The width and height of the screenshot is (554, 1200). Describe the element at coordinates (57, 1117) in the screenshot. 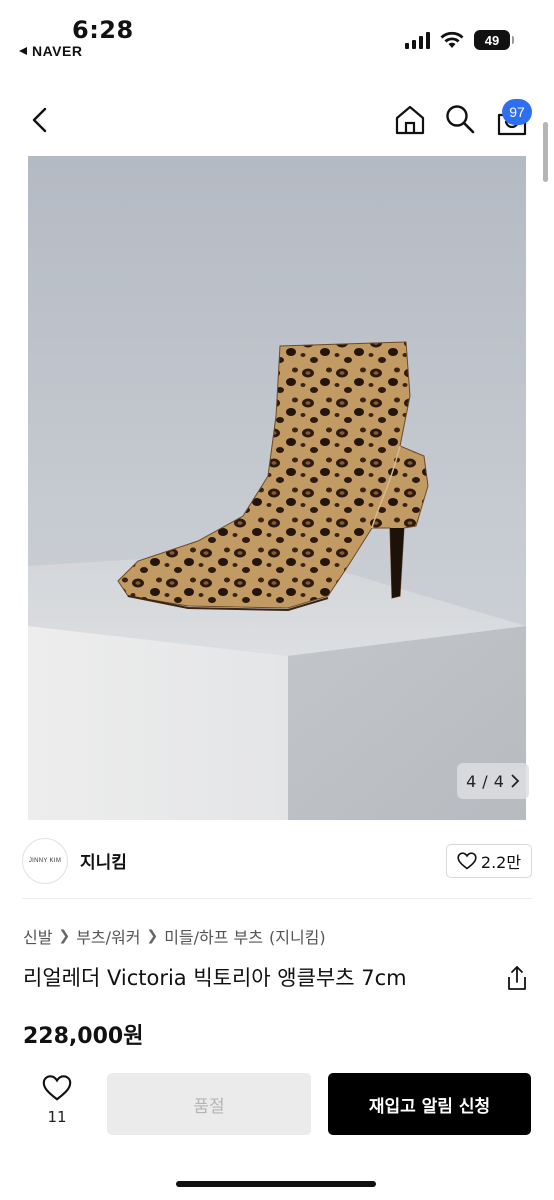

I see `wishlist-count: 11` at that location.